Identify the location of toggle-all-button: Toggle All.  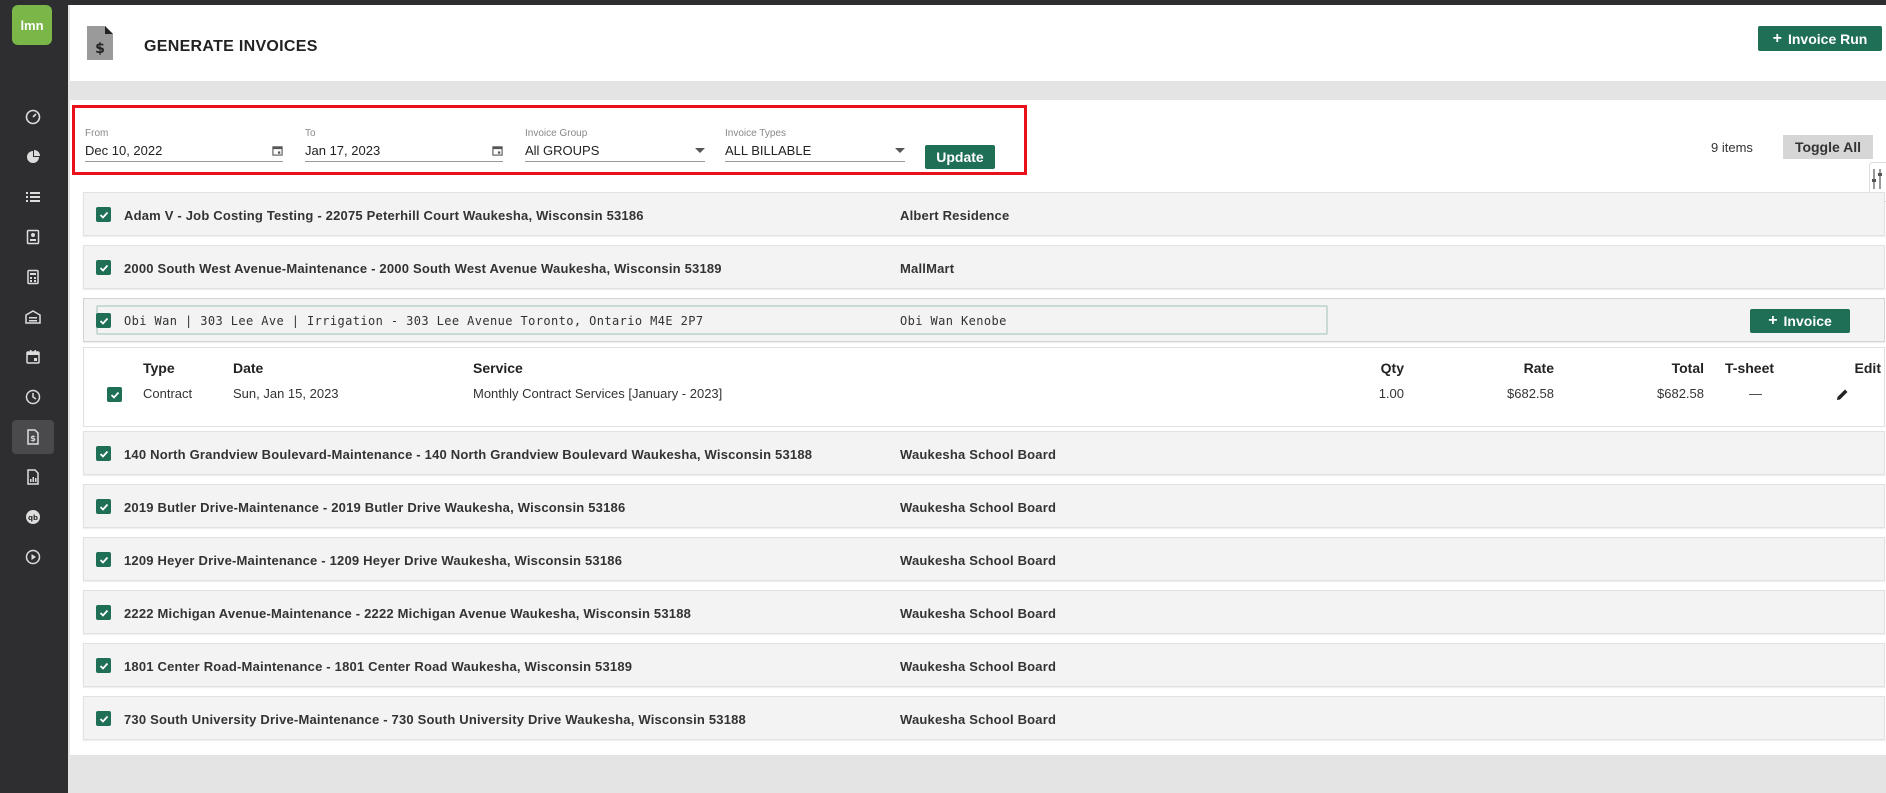
(1828, 147).